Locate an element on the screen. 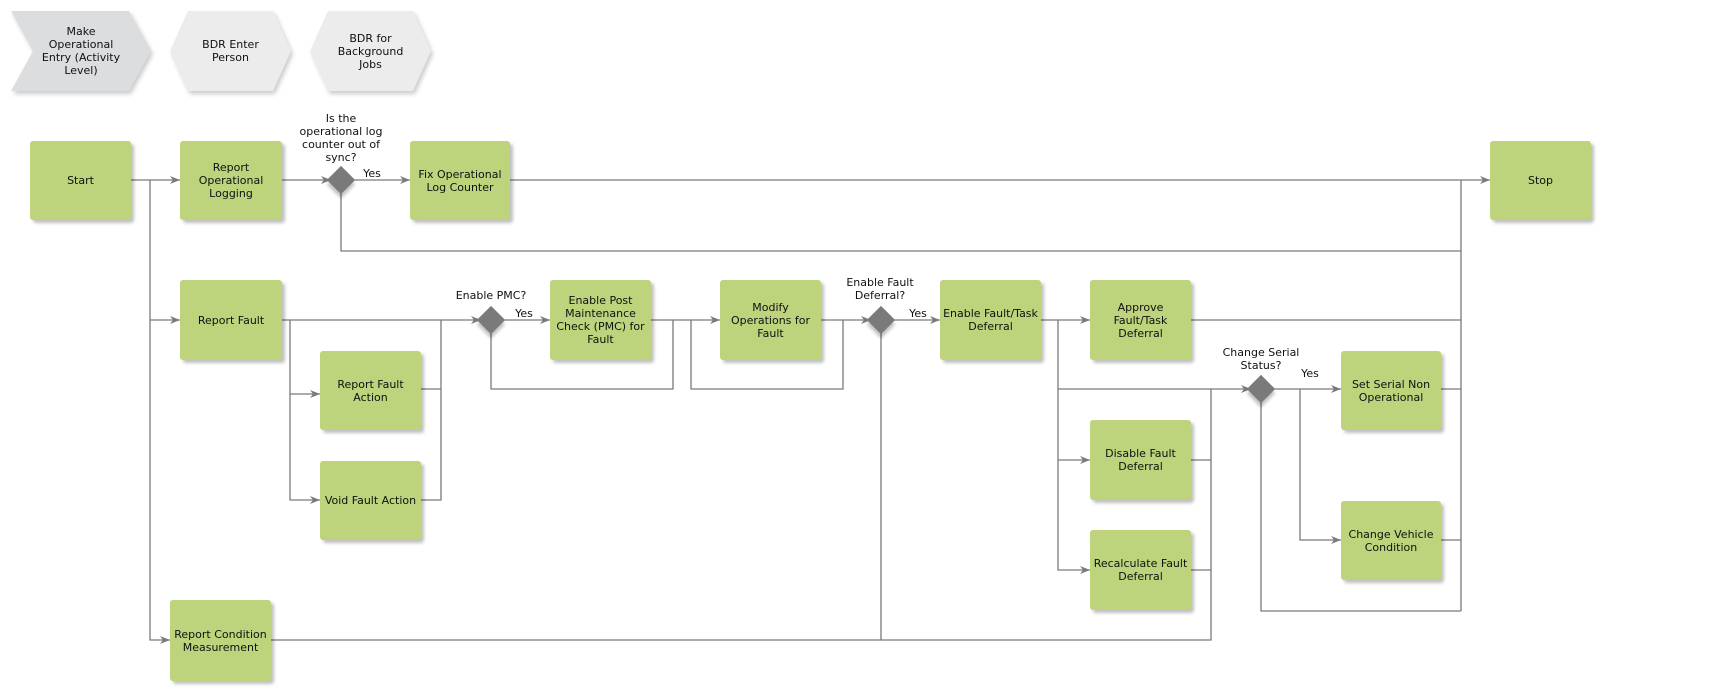 The width and height of the screenshot is (1724, 690). task-label: Void Fault Action is located at coordinates (370, 500).